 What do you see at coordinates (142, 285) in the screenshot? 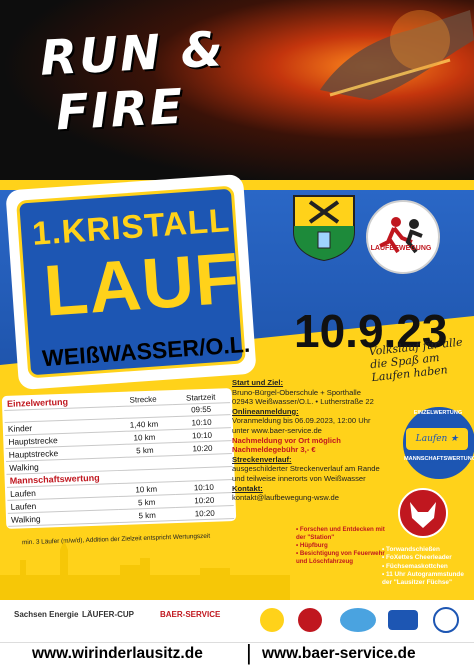
I see `event-title-line2: LAUF` at bounding box center [142, 285].